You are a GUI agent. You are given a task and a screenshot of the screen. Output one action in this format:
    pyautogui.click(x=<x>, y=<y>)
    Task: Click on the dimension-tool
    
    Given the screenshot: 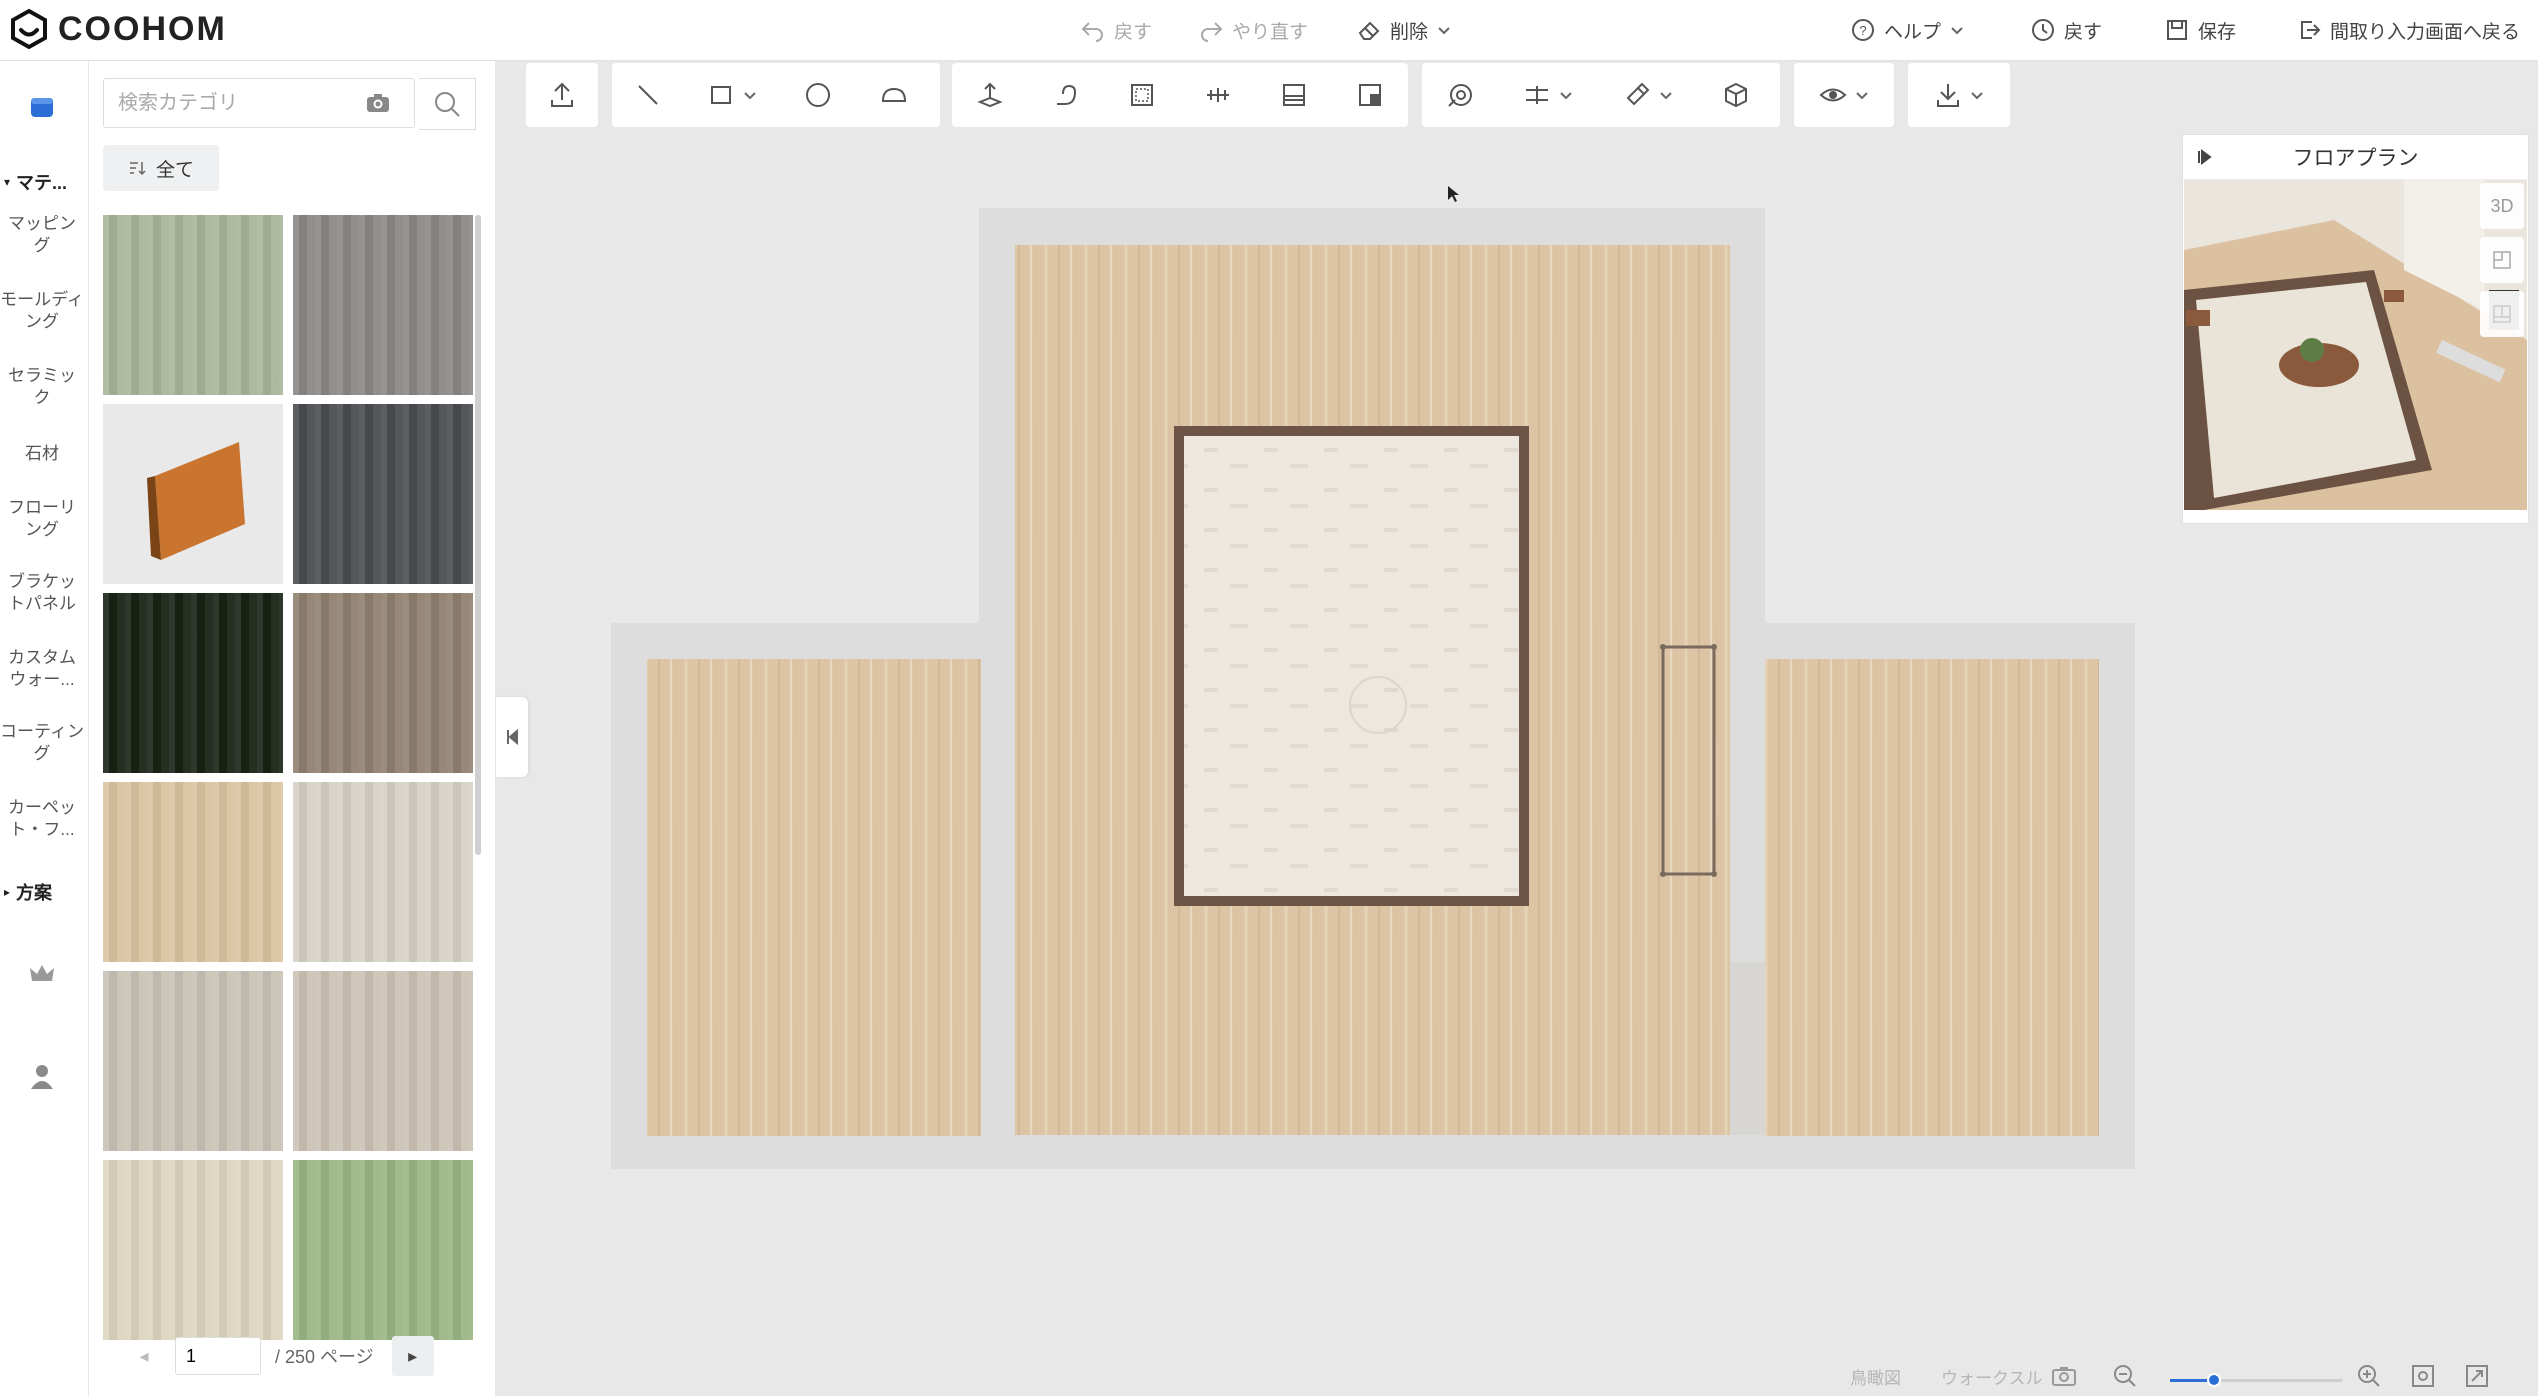 What is the action you would take?
    pyautogui.click(x=1548, y=95)
    